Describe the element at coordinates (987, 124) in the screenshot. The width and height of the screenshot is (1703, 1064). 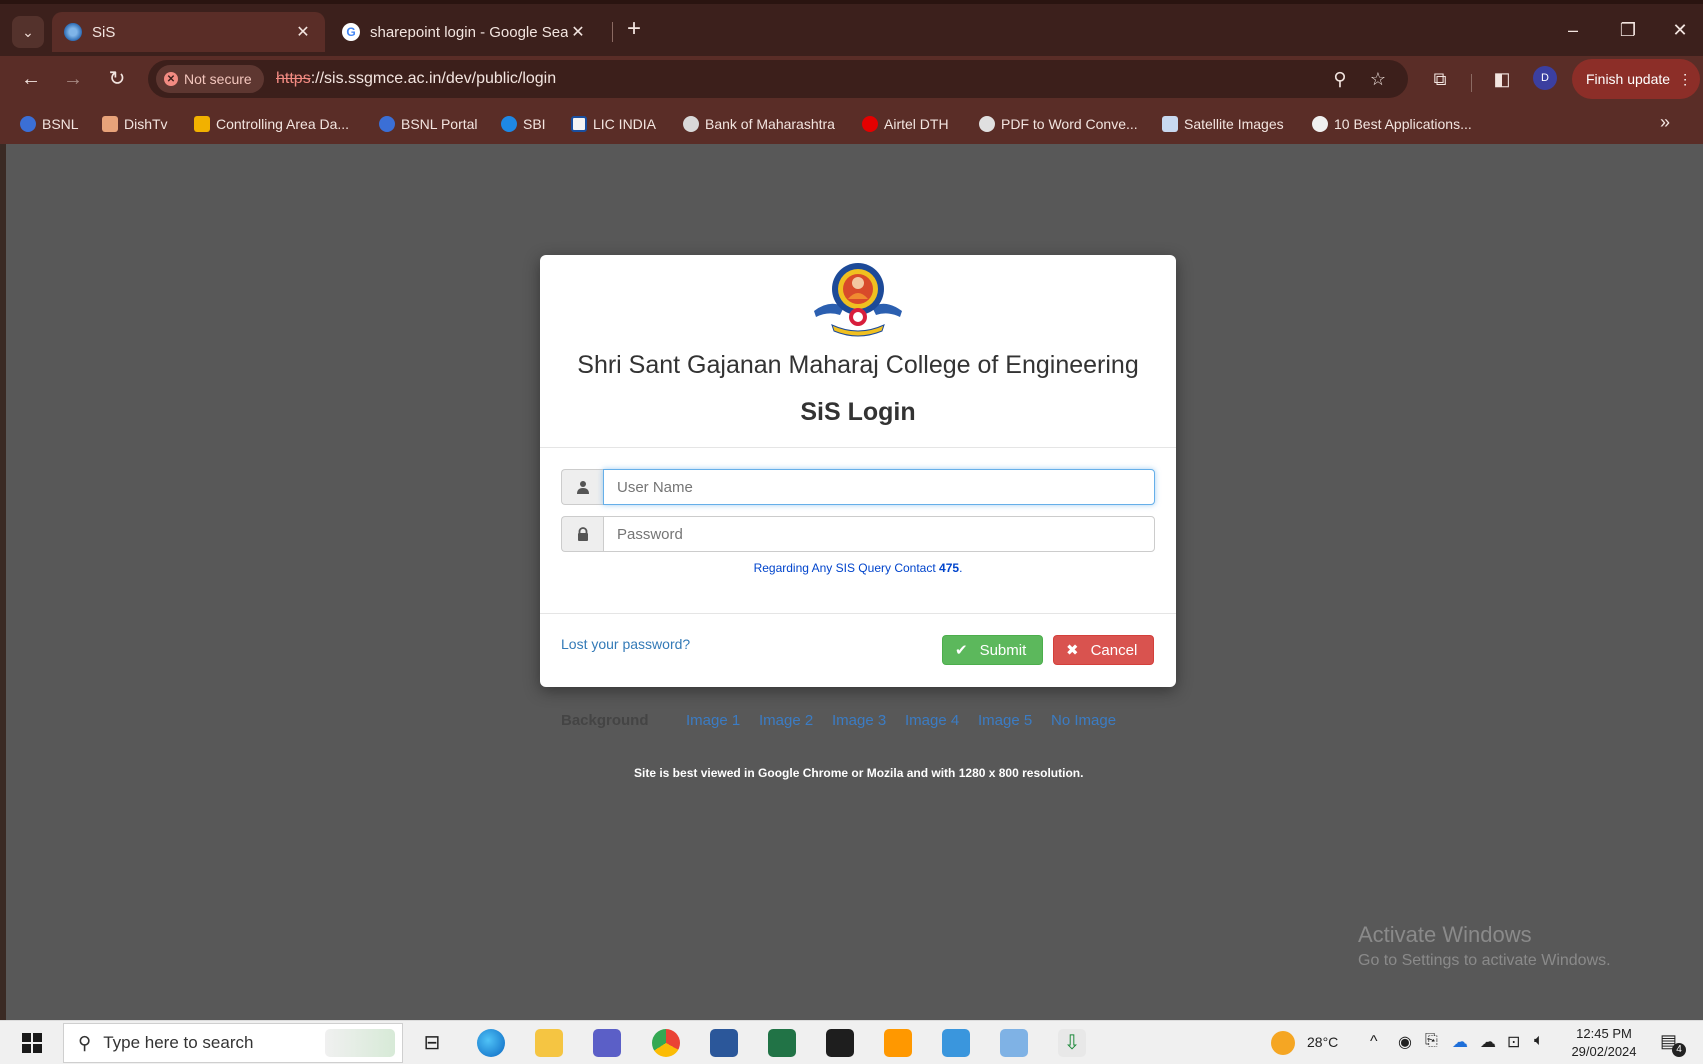
I see `pdf-icon` at that location.